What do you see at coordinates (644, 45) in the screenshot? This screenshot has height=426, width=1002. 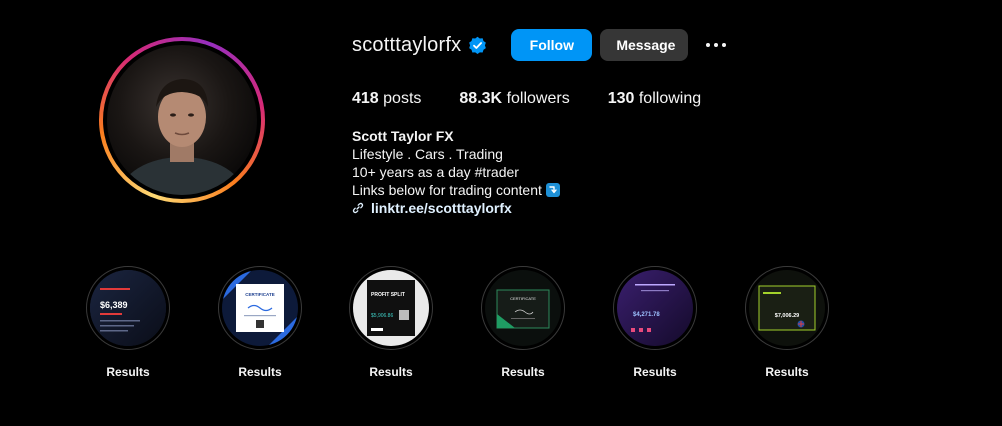 I see `message-button: Message` at bounding box center [644, 45].